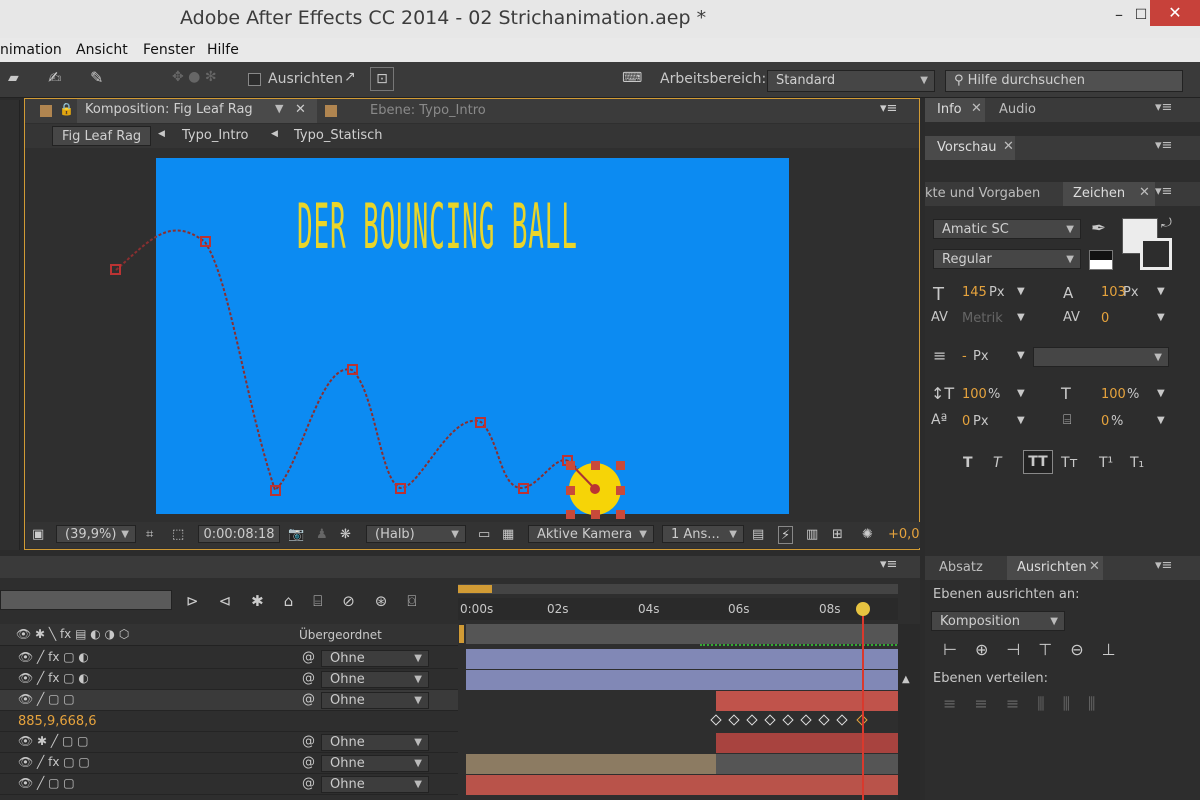  I want to click on time-ruler: 0:00s 02s 04s 06s 08s, so click(678, 609).